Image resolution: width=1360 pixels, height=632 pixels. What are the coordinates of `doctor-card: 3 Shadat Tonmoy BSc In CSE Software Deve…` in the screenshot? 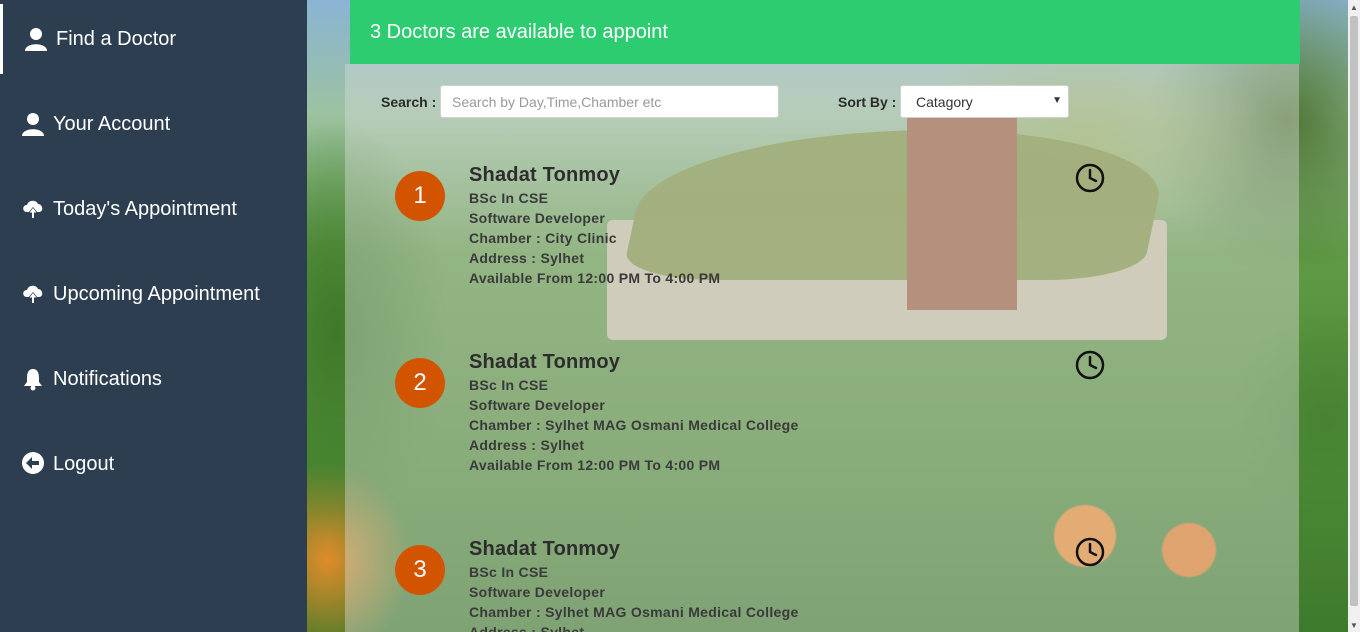 It's located at (822, 584).